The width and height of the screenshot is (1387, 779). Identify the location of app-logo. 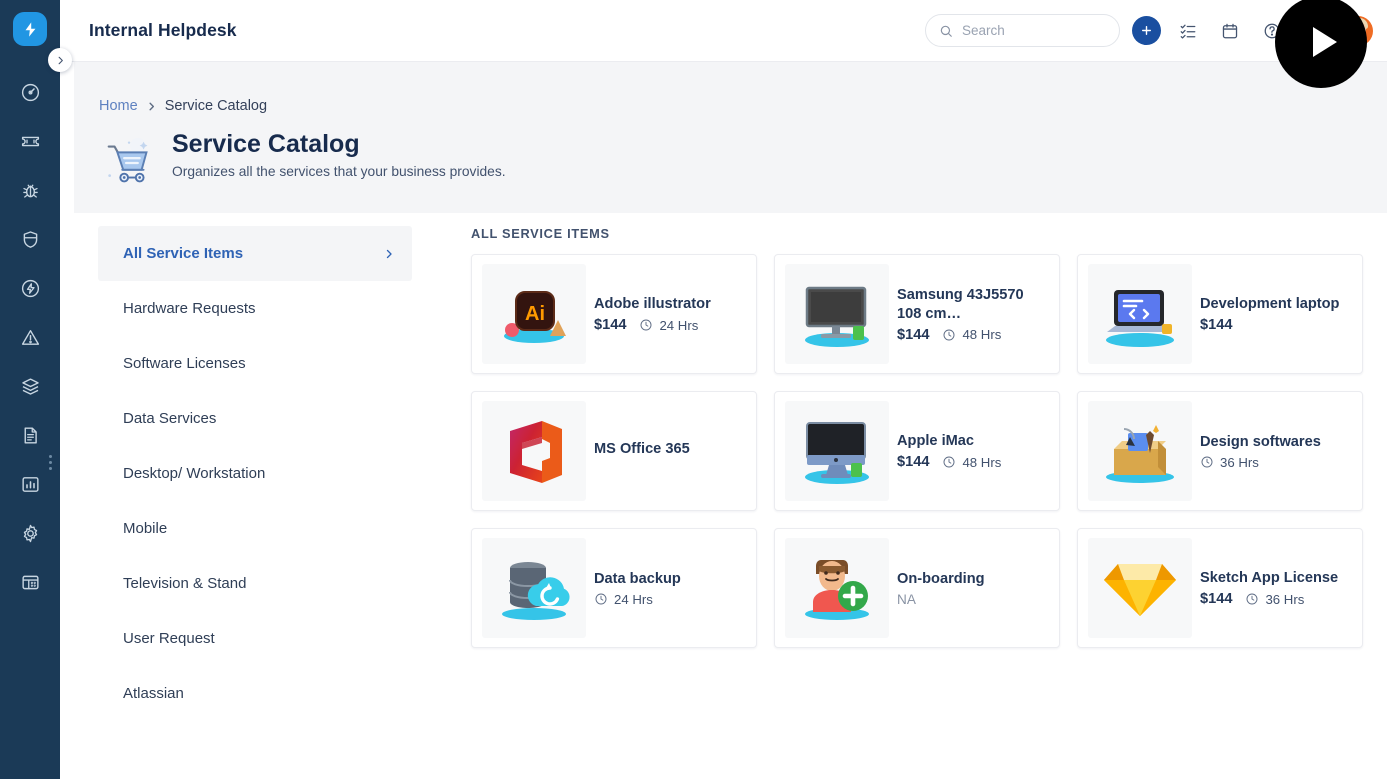
(30, 29).